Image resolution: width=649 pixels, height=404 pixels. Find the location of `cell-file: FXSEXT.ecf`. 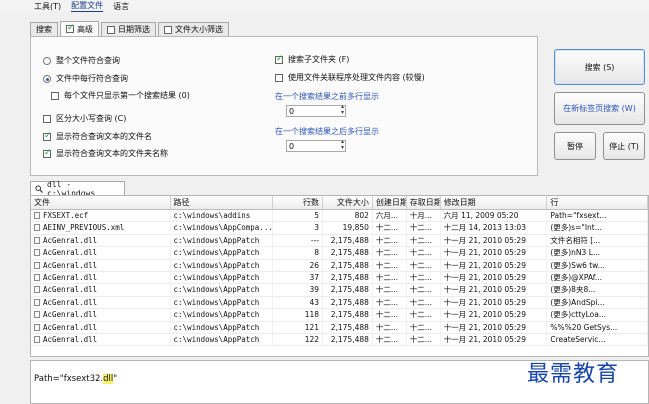

cell-file: FXSEXT.ecf is located at coordinates (101, 216).